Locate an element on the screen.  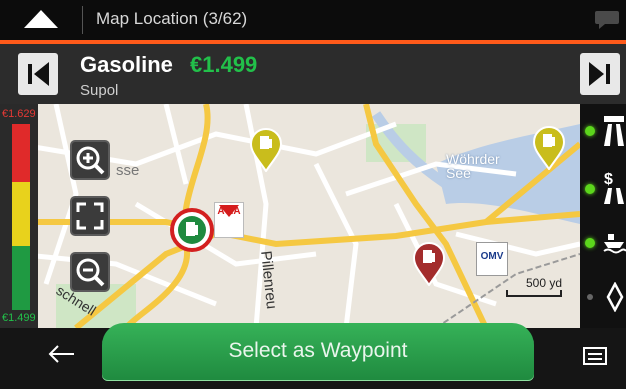
select-as-waypoint-label: Select as Waypoint is located at coordinates (318, 350).